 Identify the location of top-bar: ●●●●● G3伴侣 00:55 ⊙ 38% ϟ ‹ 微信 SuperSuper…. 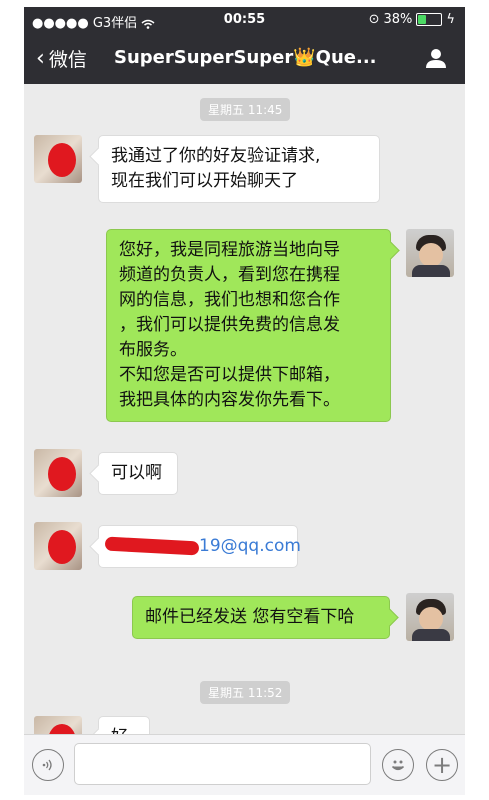
(244, 45).